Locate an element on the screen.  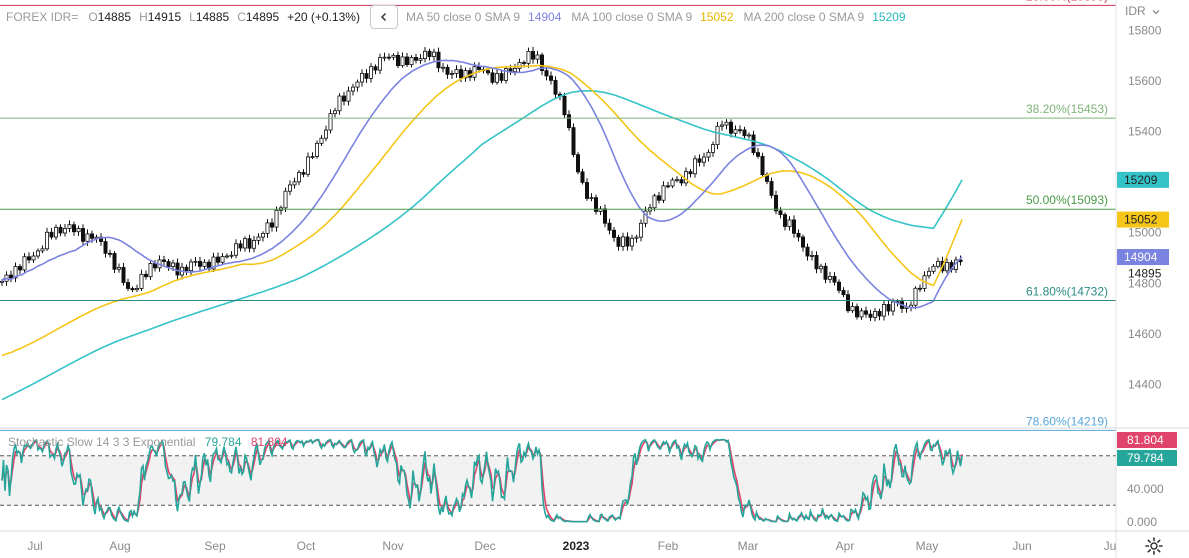
price-tick-label: 14600 is located at coordinates (1145, 334).